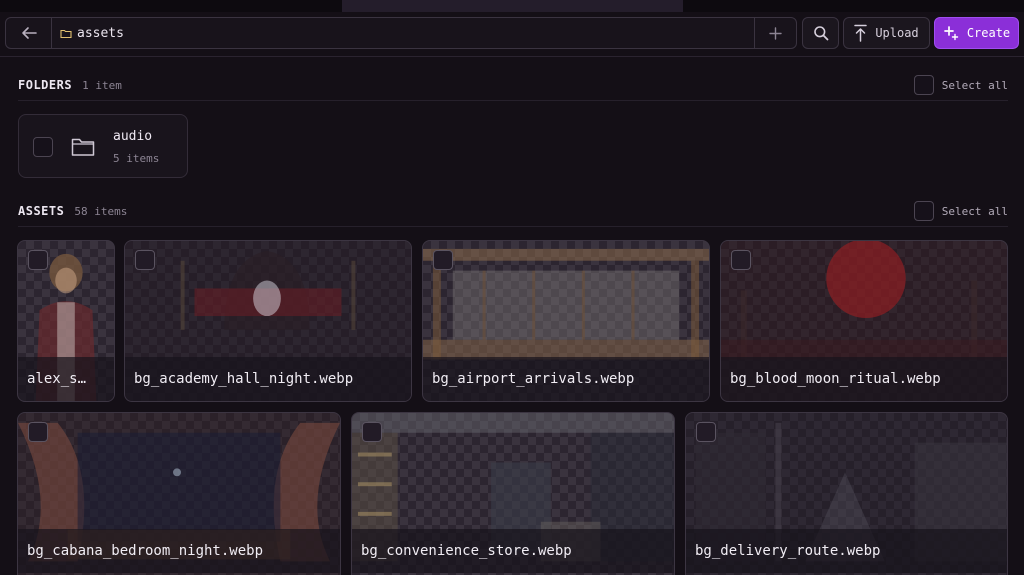 The height and width of the screenshot is (575, 1024). Describe the element at coordinates (268, 321) in the screenshot. I see `asset-card-academy-hall: bg_academy_hall_night.webp` at that location.